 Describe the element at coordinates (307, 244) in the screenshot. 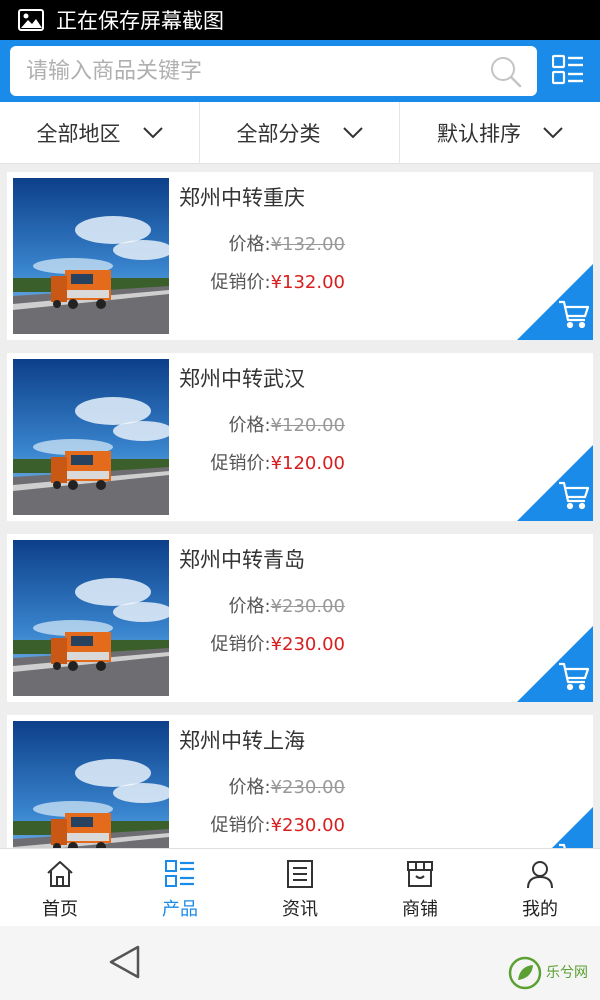

I see `original-price: ¥132.00` at that location.